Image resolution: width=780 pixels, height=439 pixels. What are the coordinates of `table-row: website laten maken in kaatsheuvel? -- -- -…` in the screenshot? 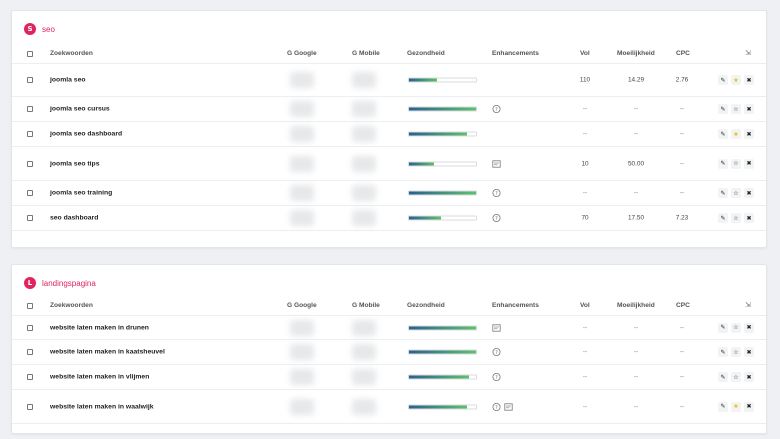 It's located at (389, 352).